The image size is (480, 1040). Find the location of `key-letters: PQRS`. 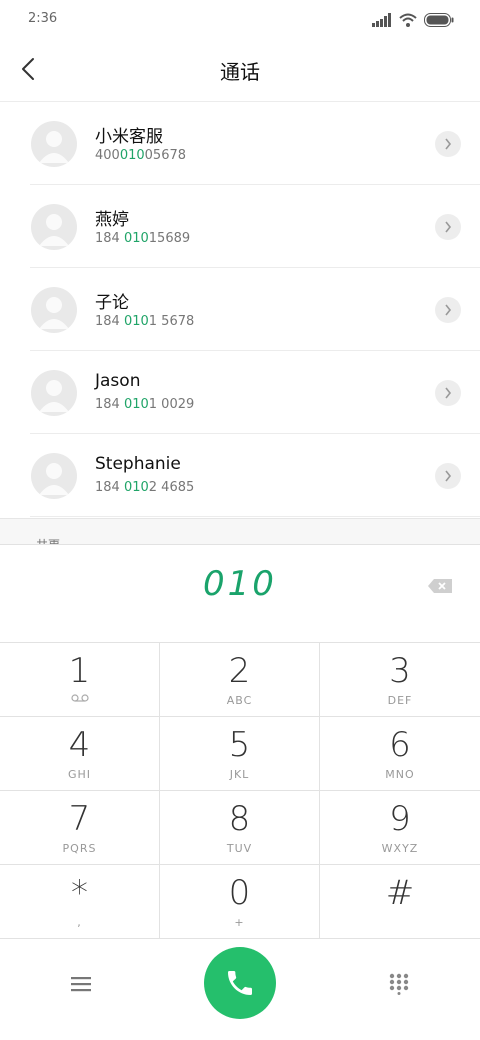

key-letters: PQRS is located at coordinates (79, 848).